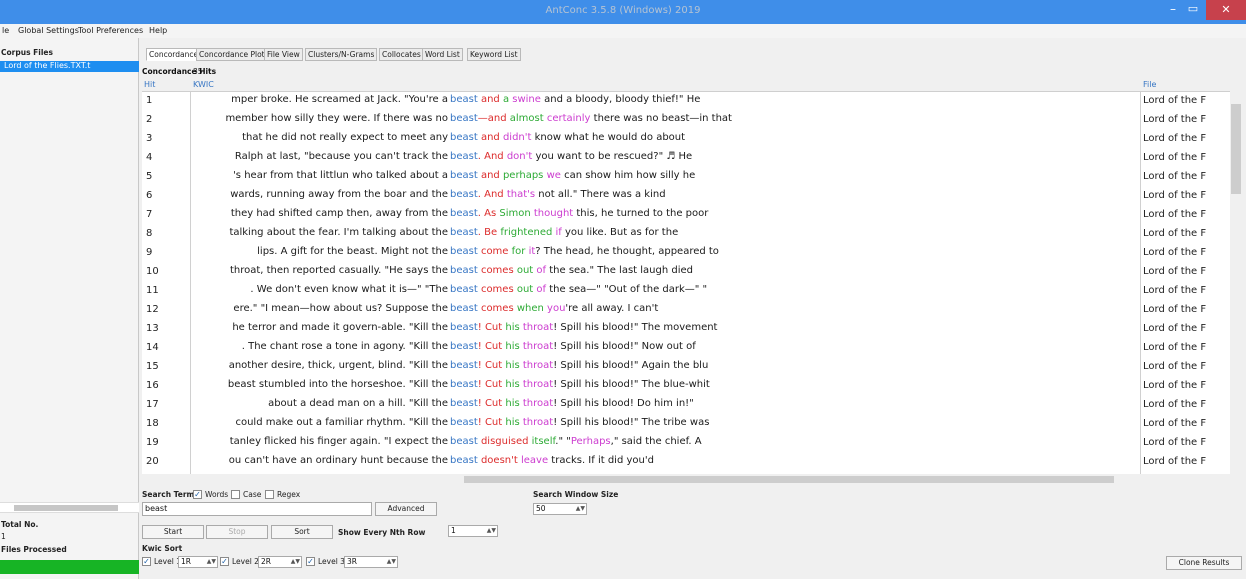  What do you see at coordinates (198, 562) in the screenshot?
I see `level1-spinner: 1R ▲▼` at bounding box center [198, 562].